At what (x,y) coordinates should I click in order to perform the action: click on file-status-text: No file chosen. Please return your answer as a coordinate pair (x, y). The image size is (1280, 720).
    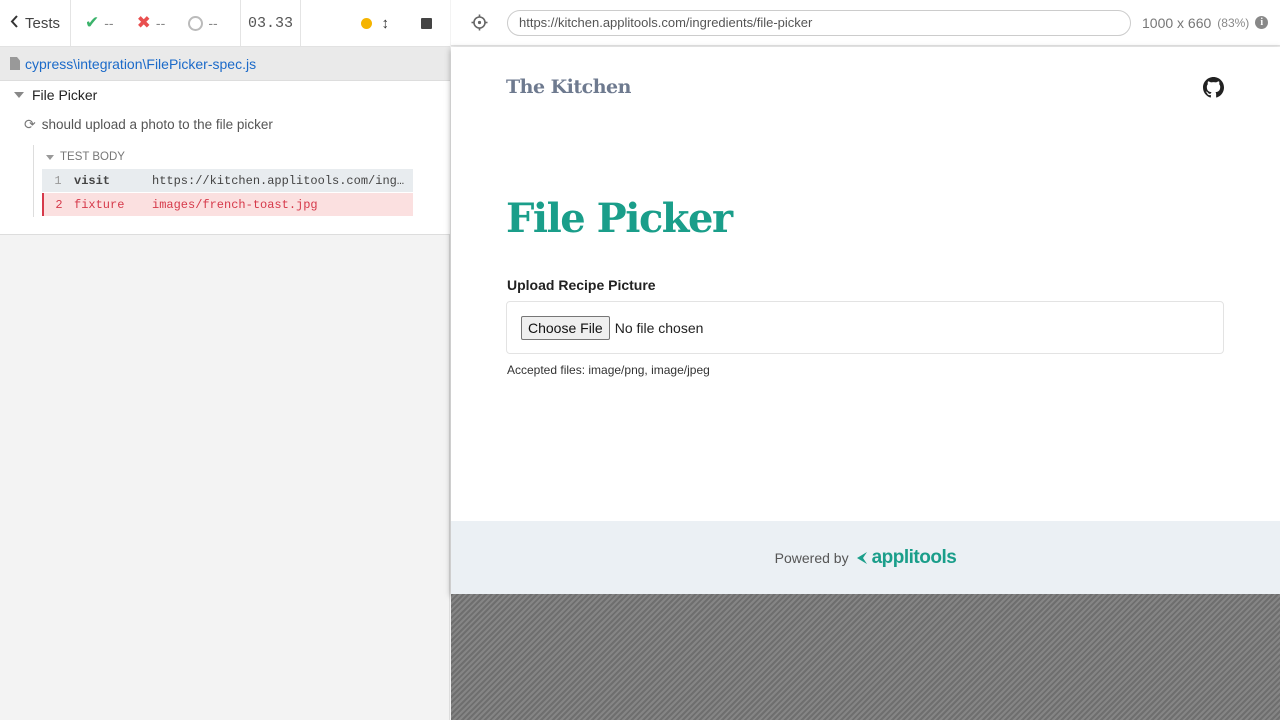
    Looking at the image, I should click on (659, 327).